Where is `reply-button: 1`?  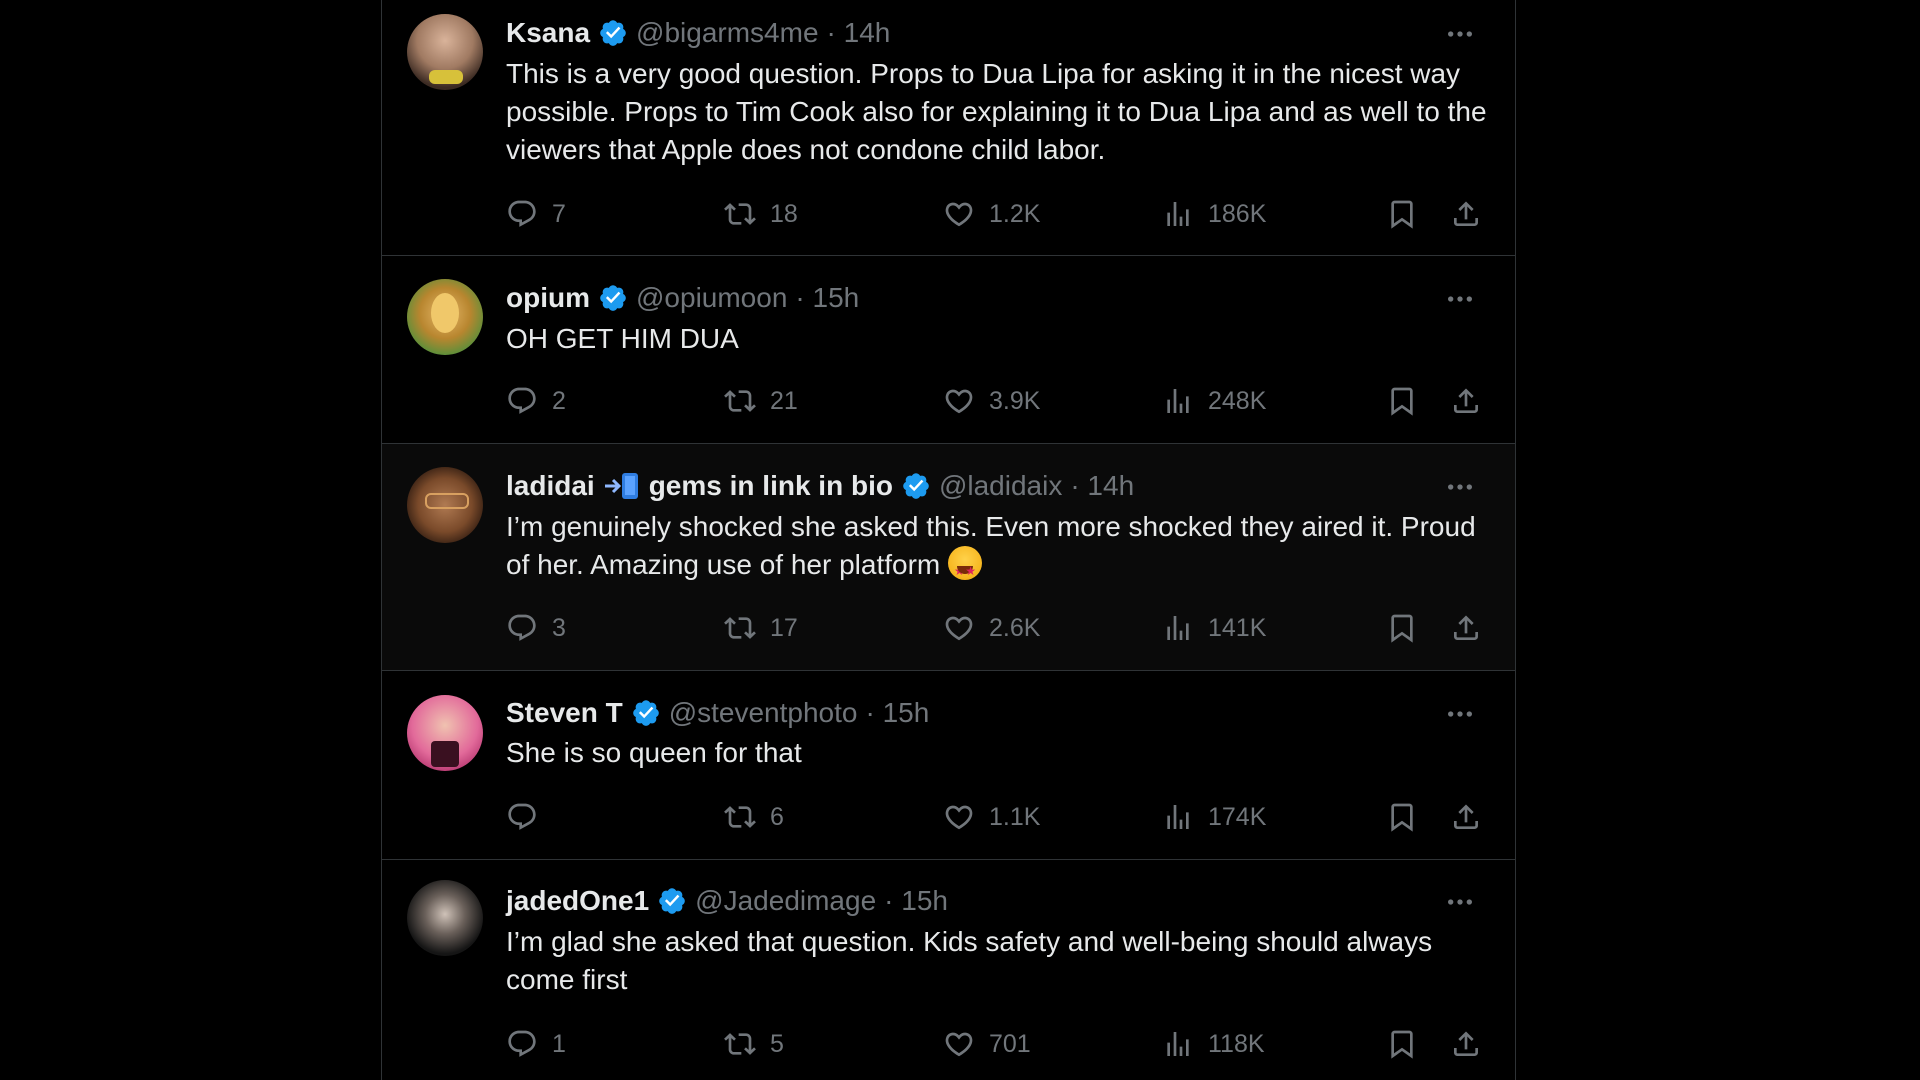 reply-button: 1 is located at coordinates (536, 1044).